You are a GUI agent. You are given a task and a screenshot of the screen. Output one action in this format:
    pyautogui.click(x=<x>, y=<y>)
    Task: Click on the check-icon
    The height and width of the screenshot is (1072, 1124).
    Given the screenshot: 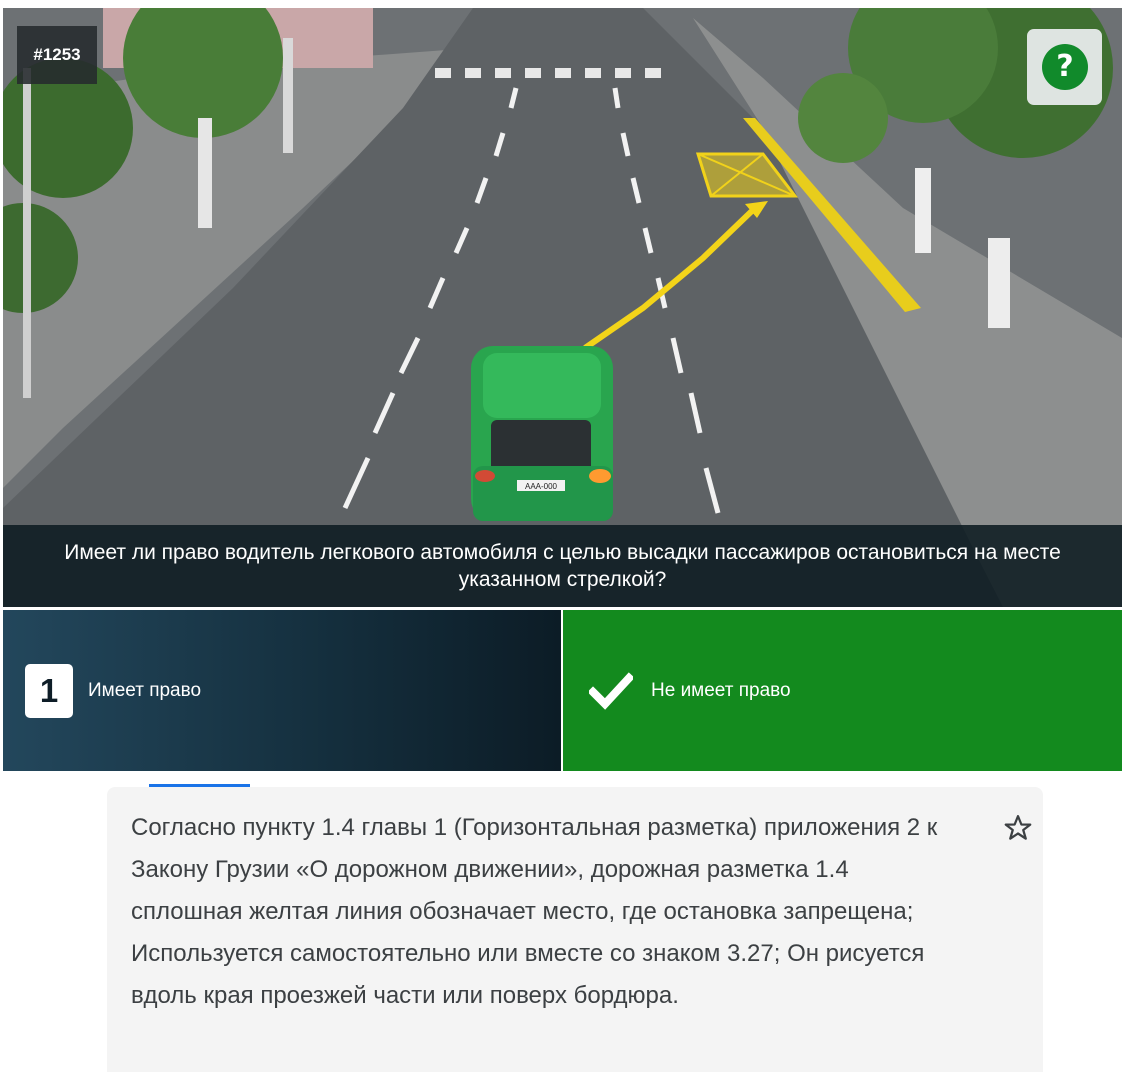 What is the action you would take?
    pyautogui.click(x=611, y=690)
    